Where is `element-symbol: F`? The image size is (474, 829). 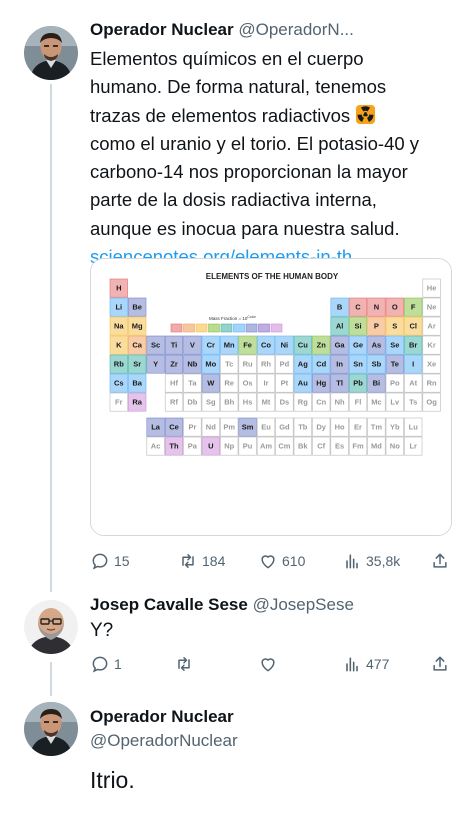 element-symbol: F is located at coordinates (413, 307).